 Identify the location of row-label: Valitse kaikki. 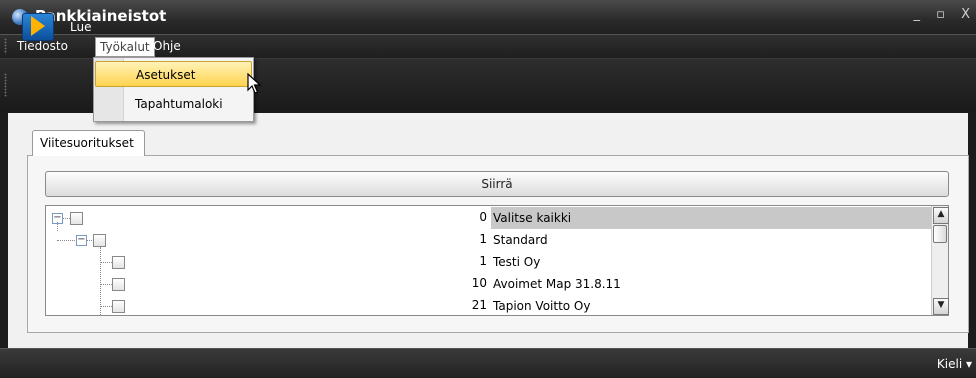
(712, 218).